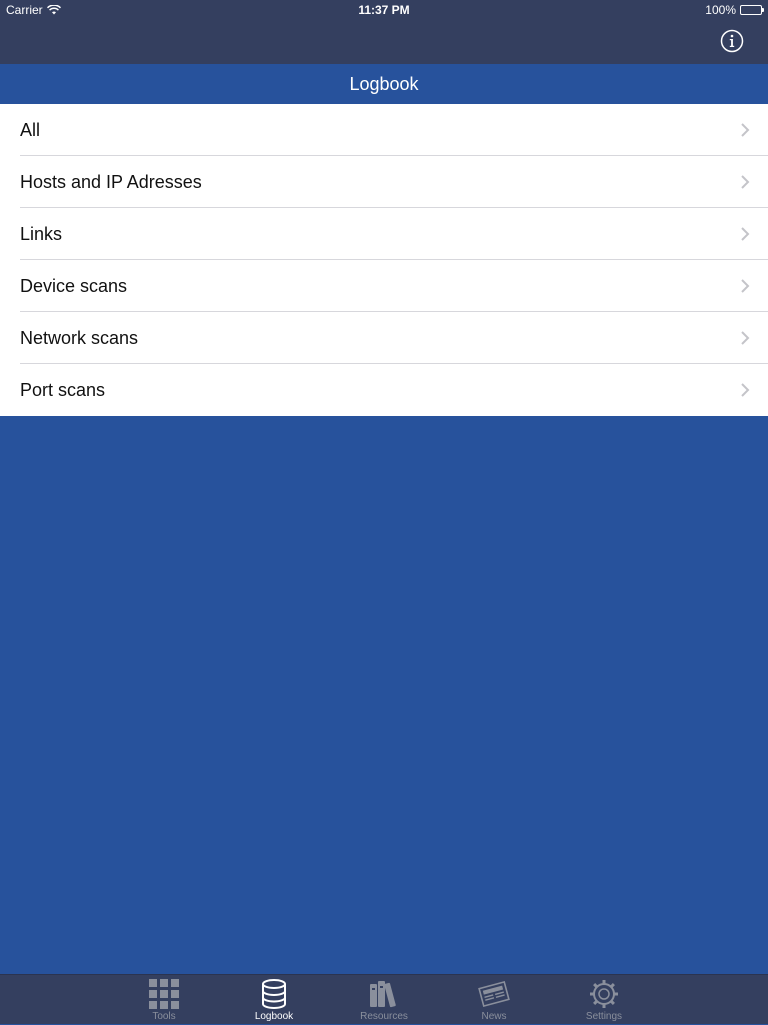 The image size is (768, 1025). I want to click on tab-news: News, so click(494, 1000).